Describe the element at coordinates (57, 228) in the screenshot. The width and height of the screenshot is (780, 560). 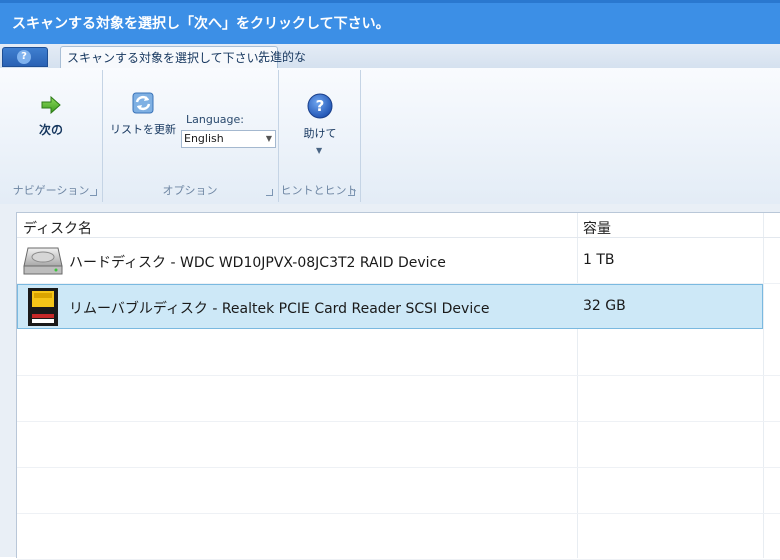
I see `column-header-disk-name: ディスク名` at that location.